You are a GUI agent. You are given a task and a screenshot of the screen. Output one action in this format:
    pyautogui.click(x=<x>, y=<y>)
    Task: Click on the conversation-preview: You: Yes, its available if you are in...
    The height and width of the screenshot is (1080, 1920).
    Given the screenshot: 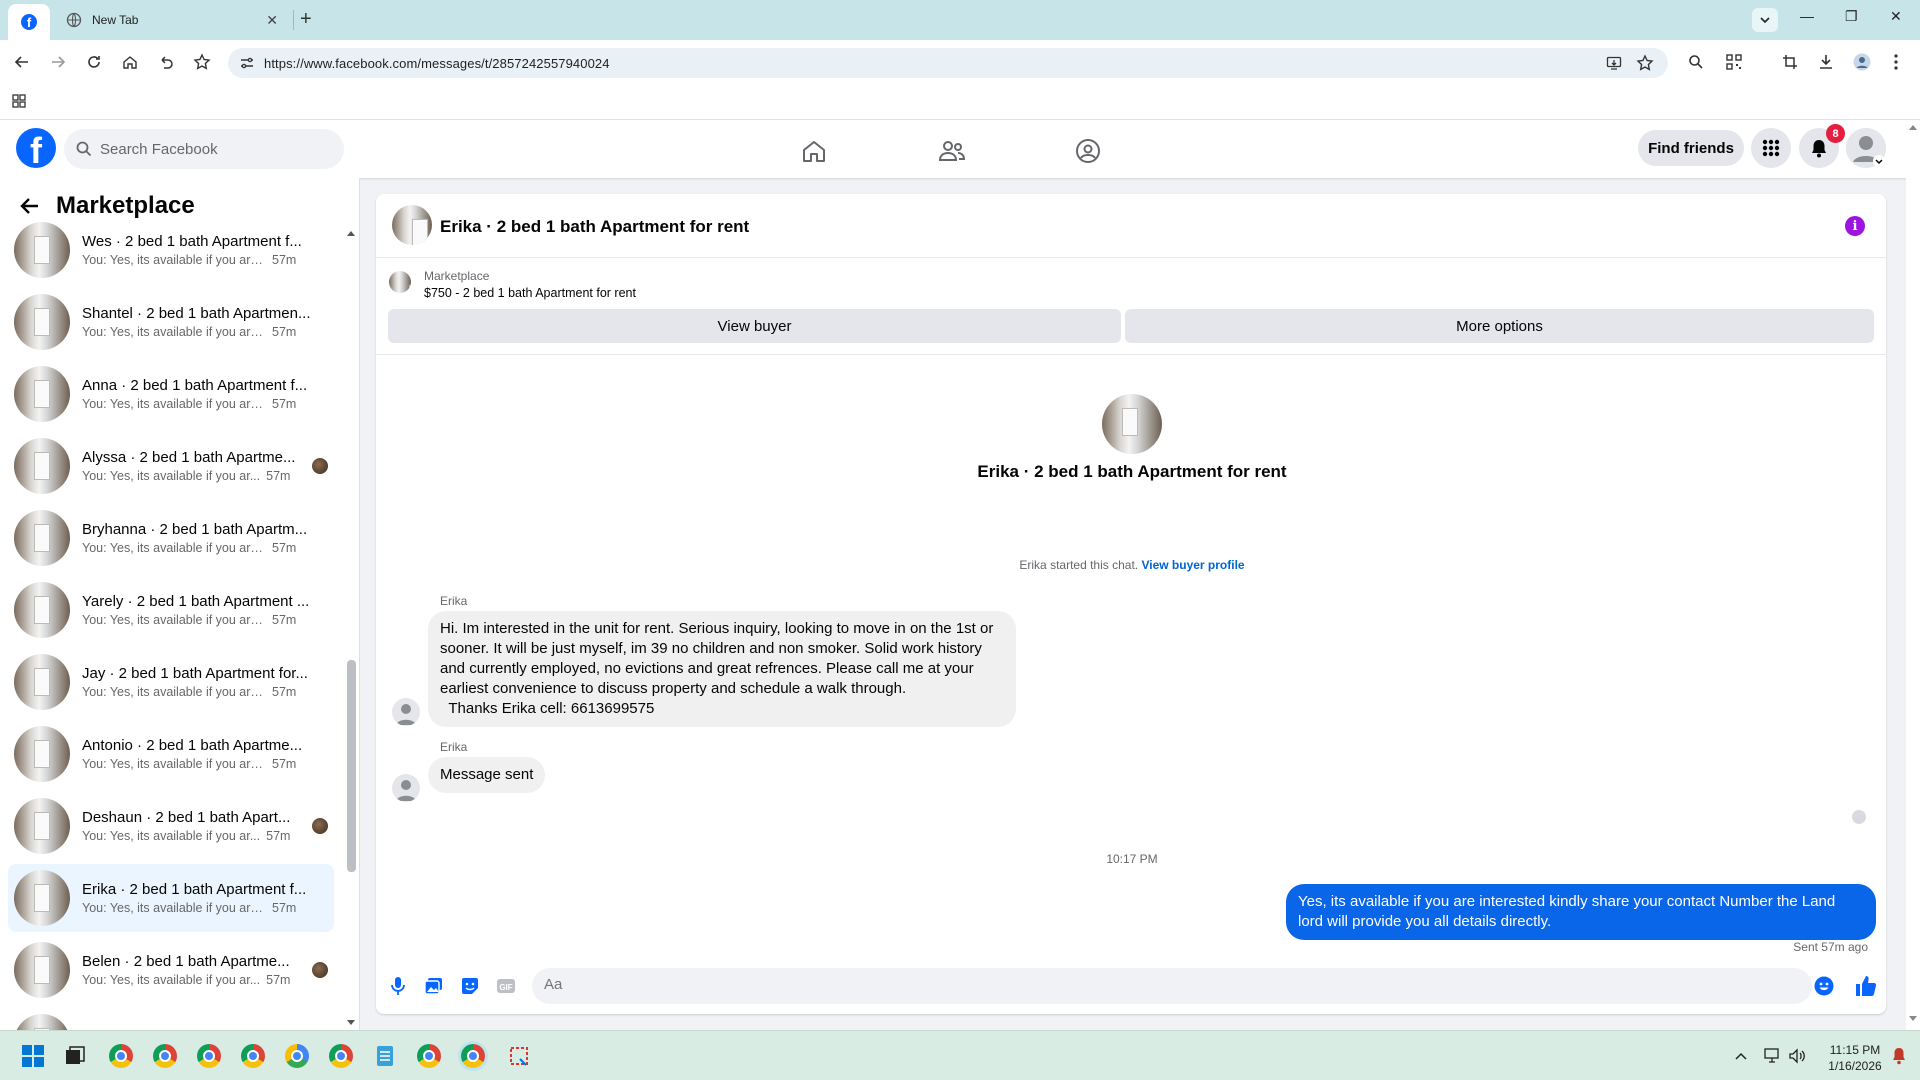 What is the action you would take?
    pyautogui.click(x=174, y=332)
    